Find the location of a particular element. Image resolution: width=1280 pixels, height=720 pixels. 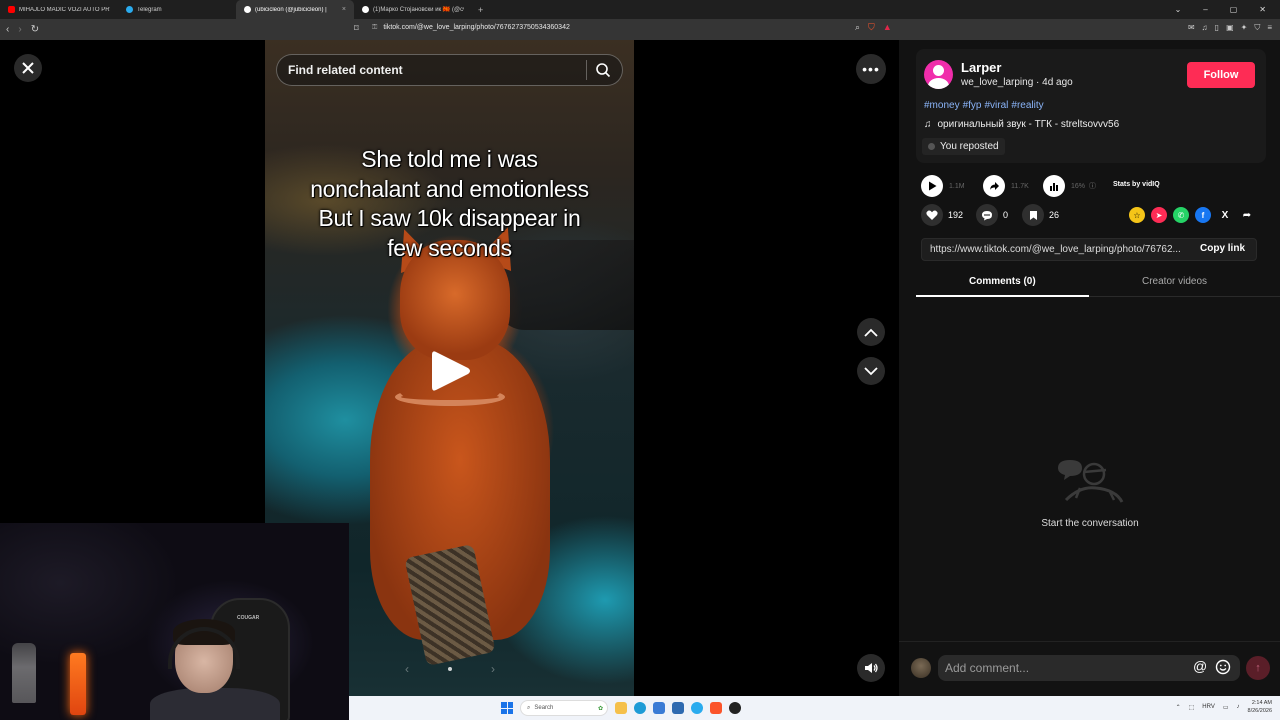

taskbar-search: ⌕ Search ✿ is located at coordinates (564, 708).